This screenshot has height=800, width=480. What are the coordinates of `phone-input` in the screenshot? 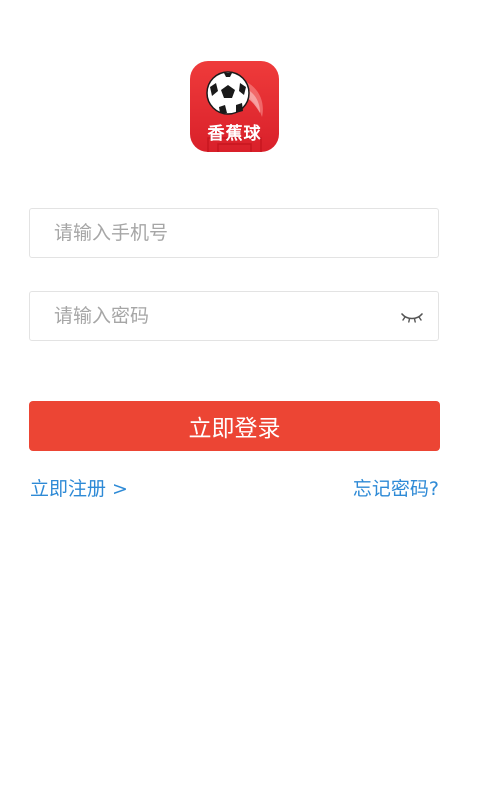 It's located at (224, 233).